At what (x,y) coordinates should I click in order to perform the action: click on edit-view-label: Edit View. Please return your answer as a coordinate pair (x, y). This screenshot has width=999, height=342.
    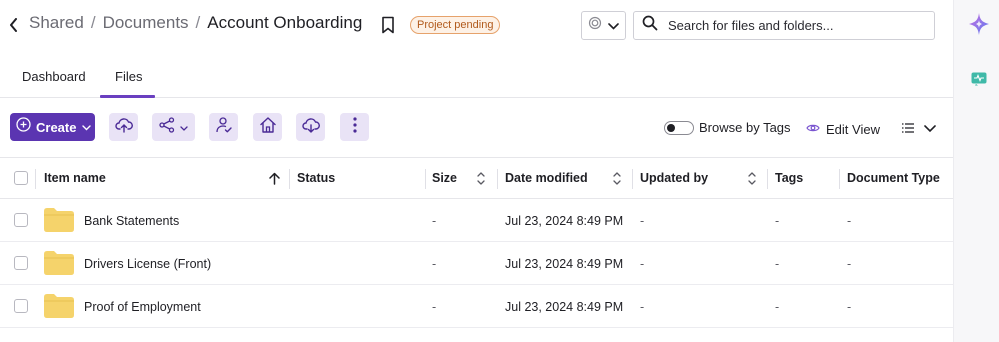
    Looking at the image, I should click on (853, 129).